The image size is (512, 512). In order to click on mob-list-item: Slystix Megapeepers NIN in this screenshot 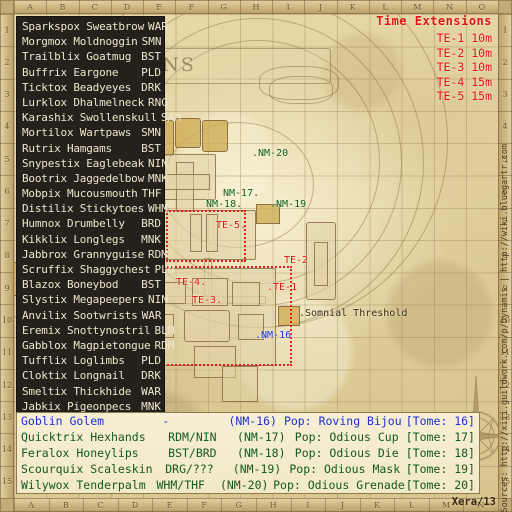, I will do `click(92, 299)`.